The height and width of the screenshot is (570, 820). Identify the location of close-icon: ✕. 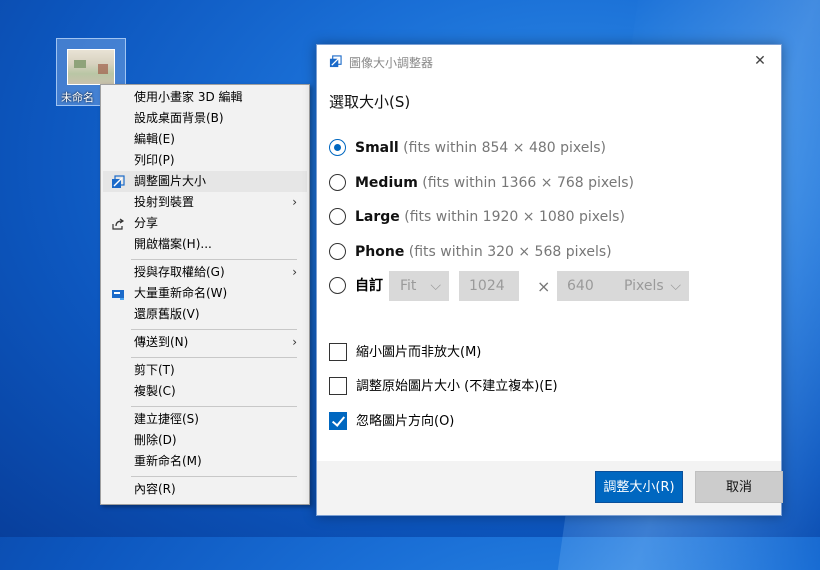
(760, 61).